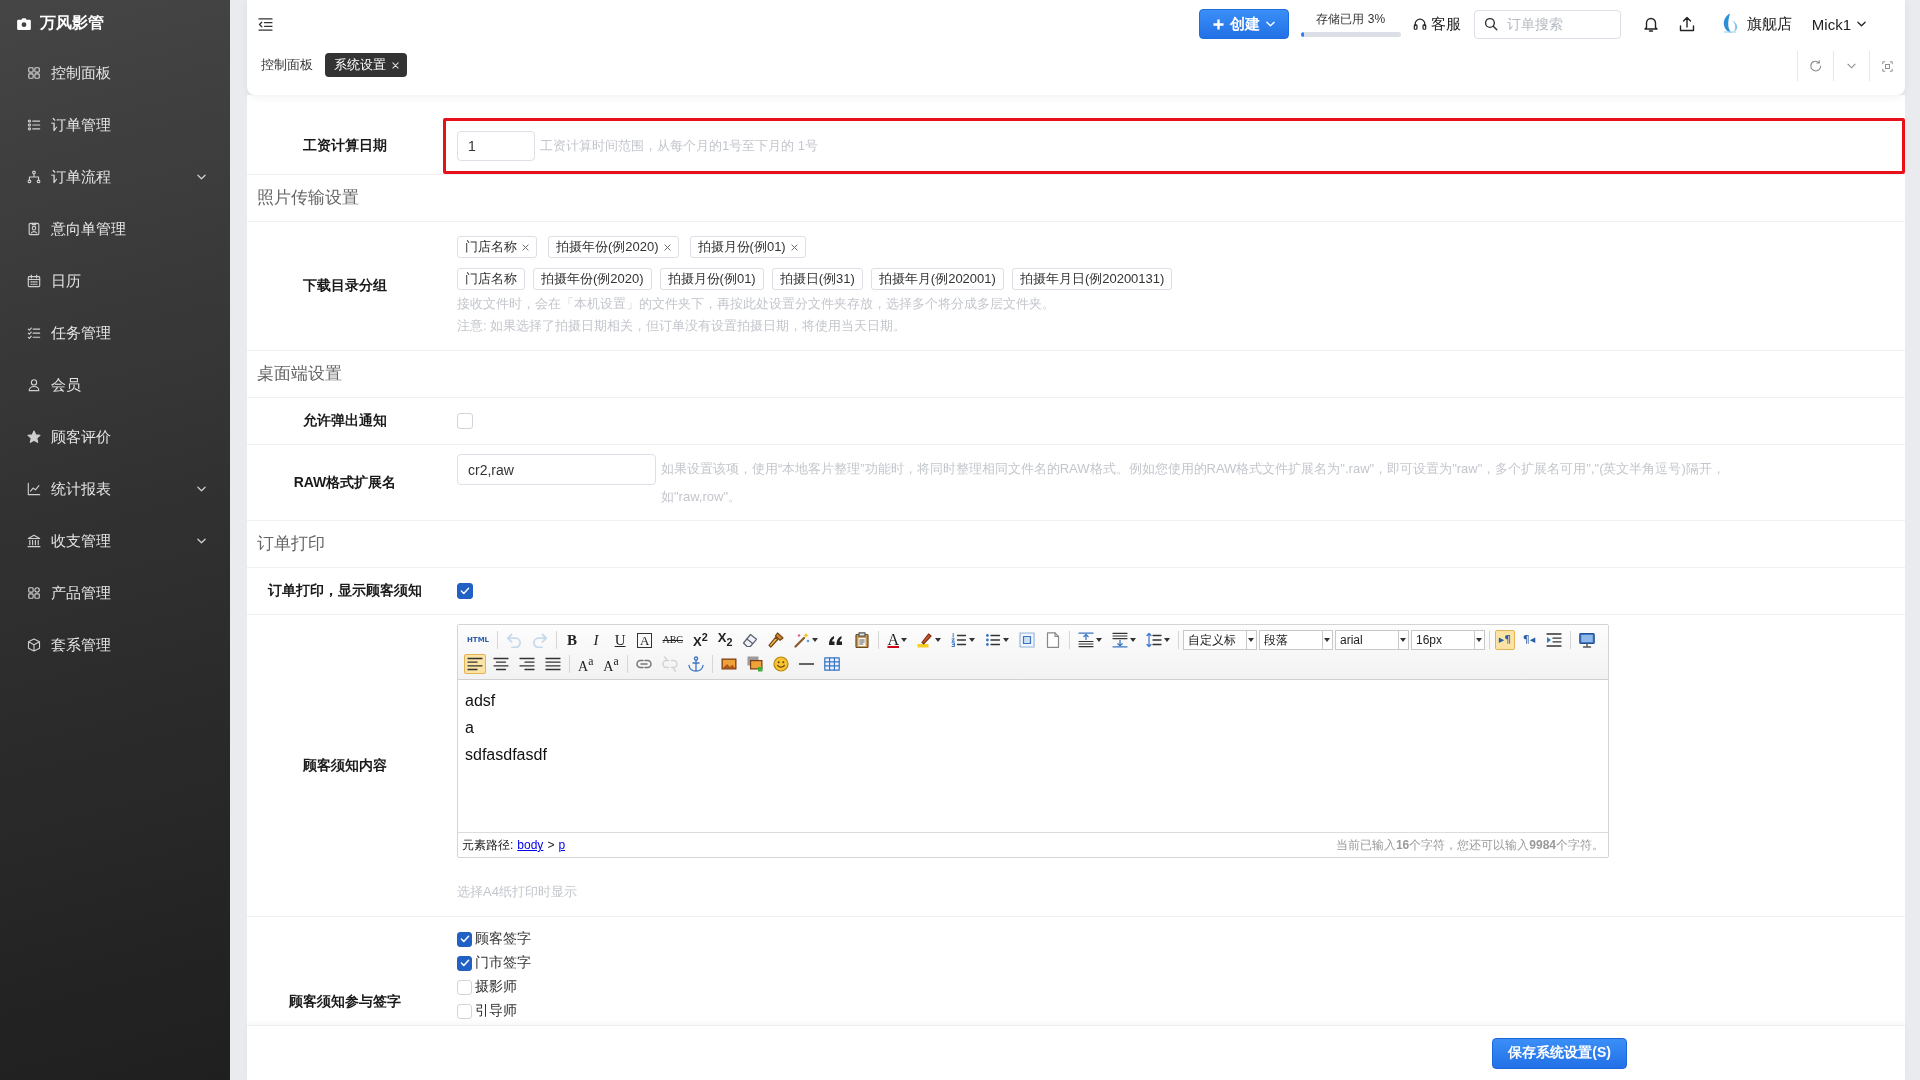 Image resolution: width=1920 pixels, height=1080 pixels. What do you see at coordinates (802, 640) in the screenshot?
I see `magic-wand-icon` at bounding box center [802, 640].